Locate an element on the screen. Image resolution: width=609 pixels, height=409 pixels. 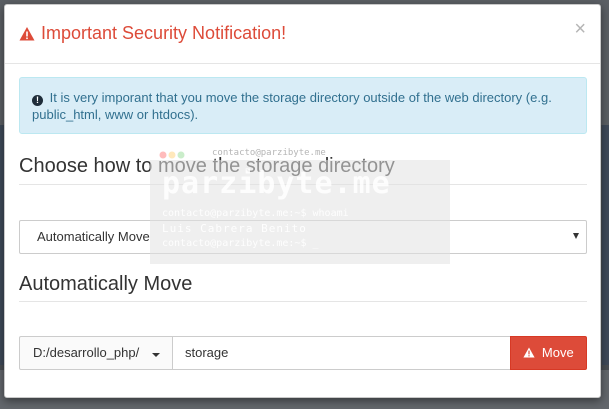
select-caret-icon is located at coordinates (576, 236).